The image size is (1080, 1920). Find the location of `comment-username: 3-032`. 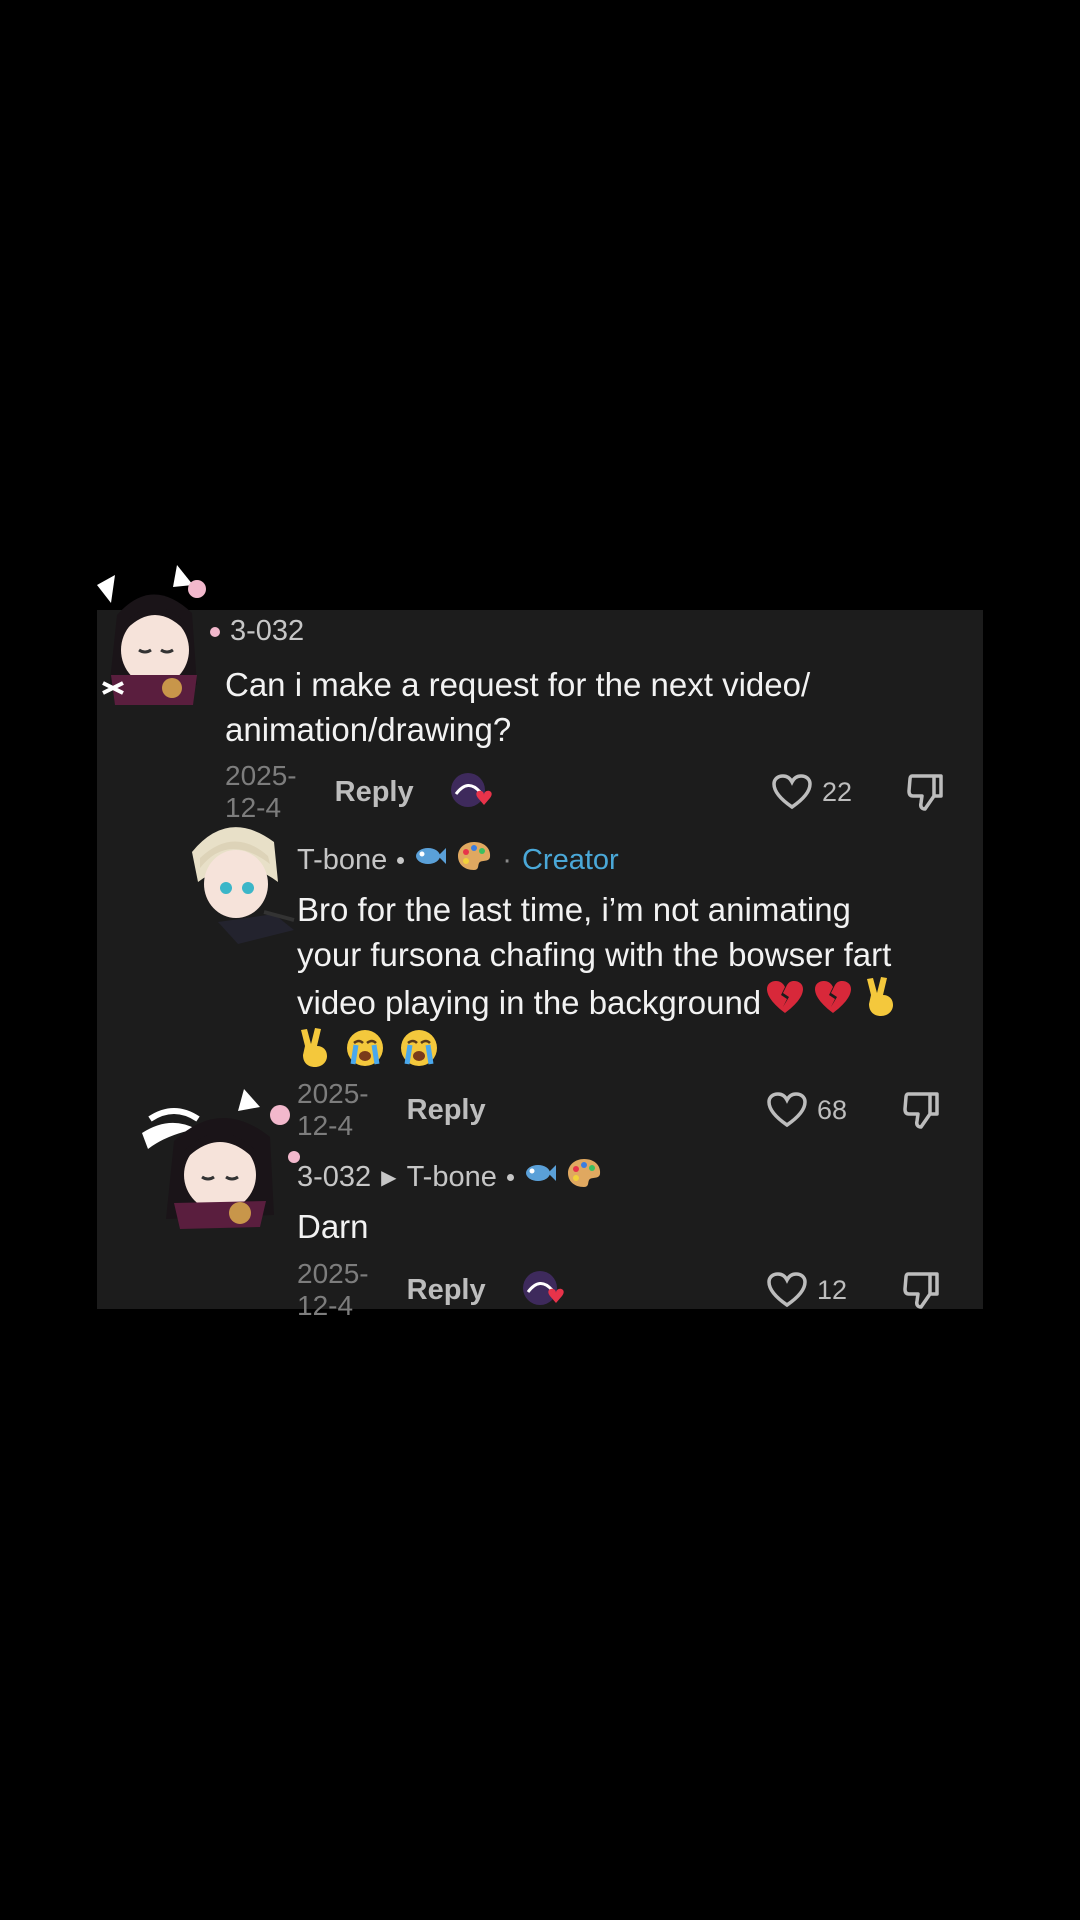

comment-username: 3-032 is located at coordinates (257, 631).